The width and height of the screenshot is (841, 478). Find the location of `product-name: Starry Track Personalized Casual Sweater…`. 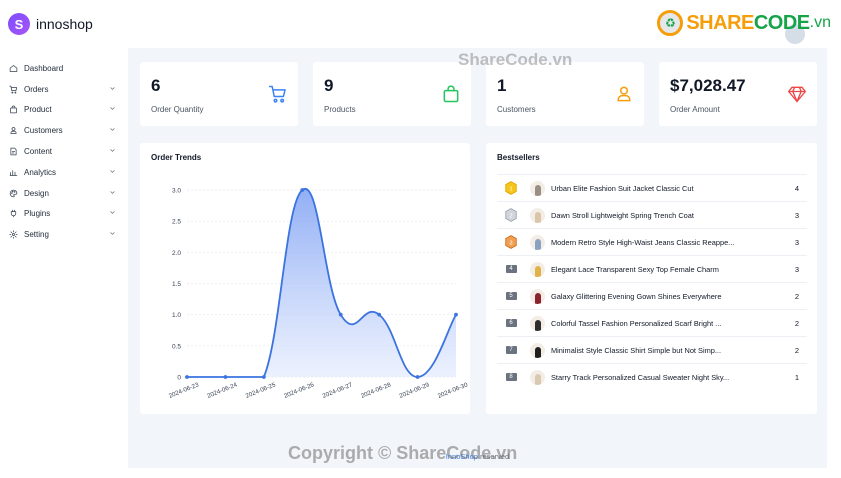

product-name: Starry Track Personalized Casual Sweater… is located at coordinates (656, 377).